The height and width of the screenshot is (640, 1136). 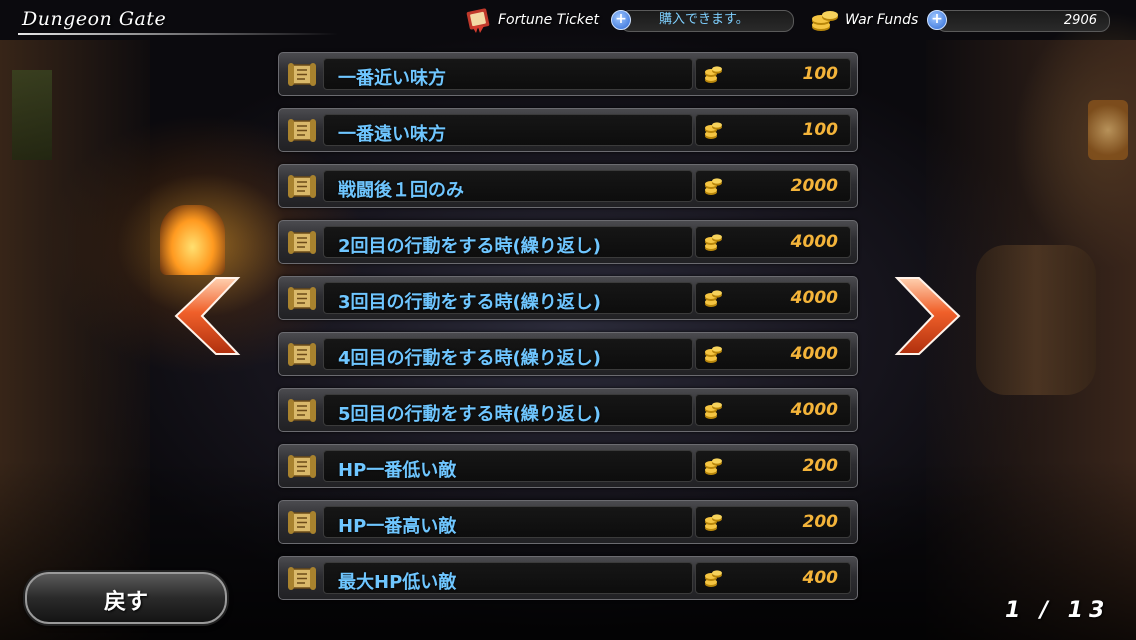 What do you see at coordinates (192, 240) in the screenshot?
I see `background-fireplace` at bounding box center [192, 240].